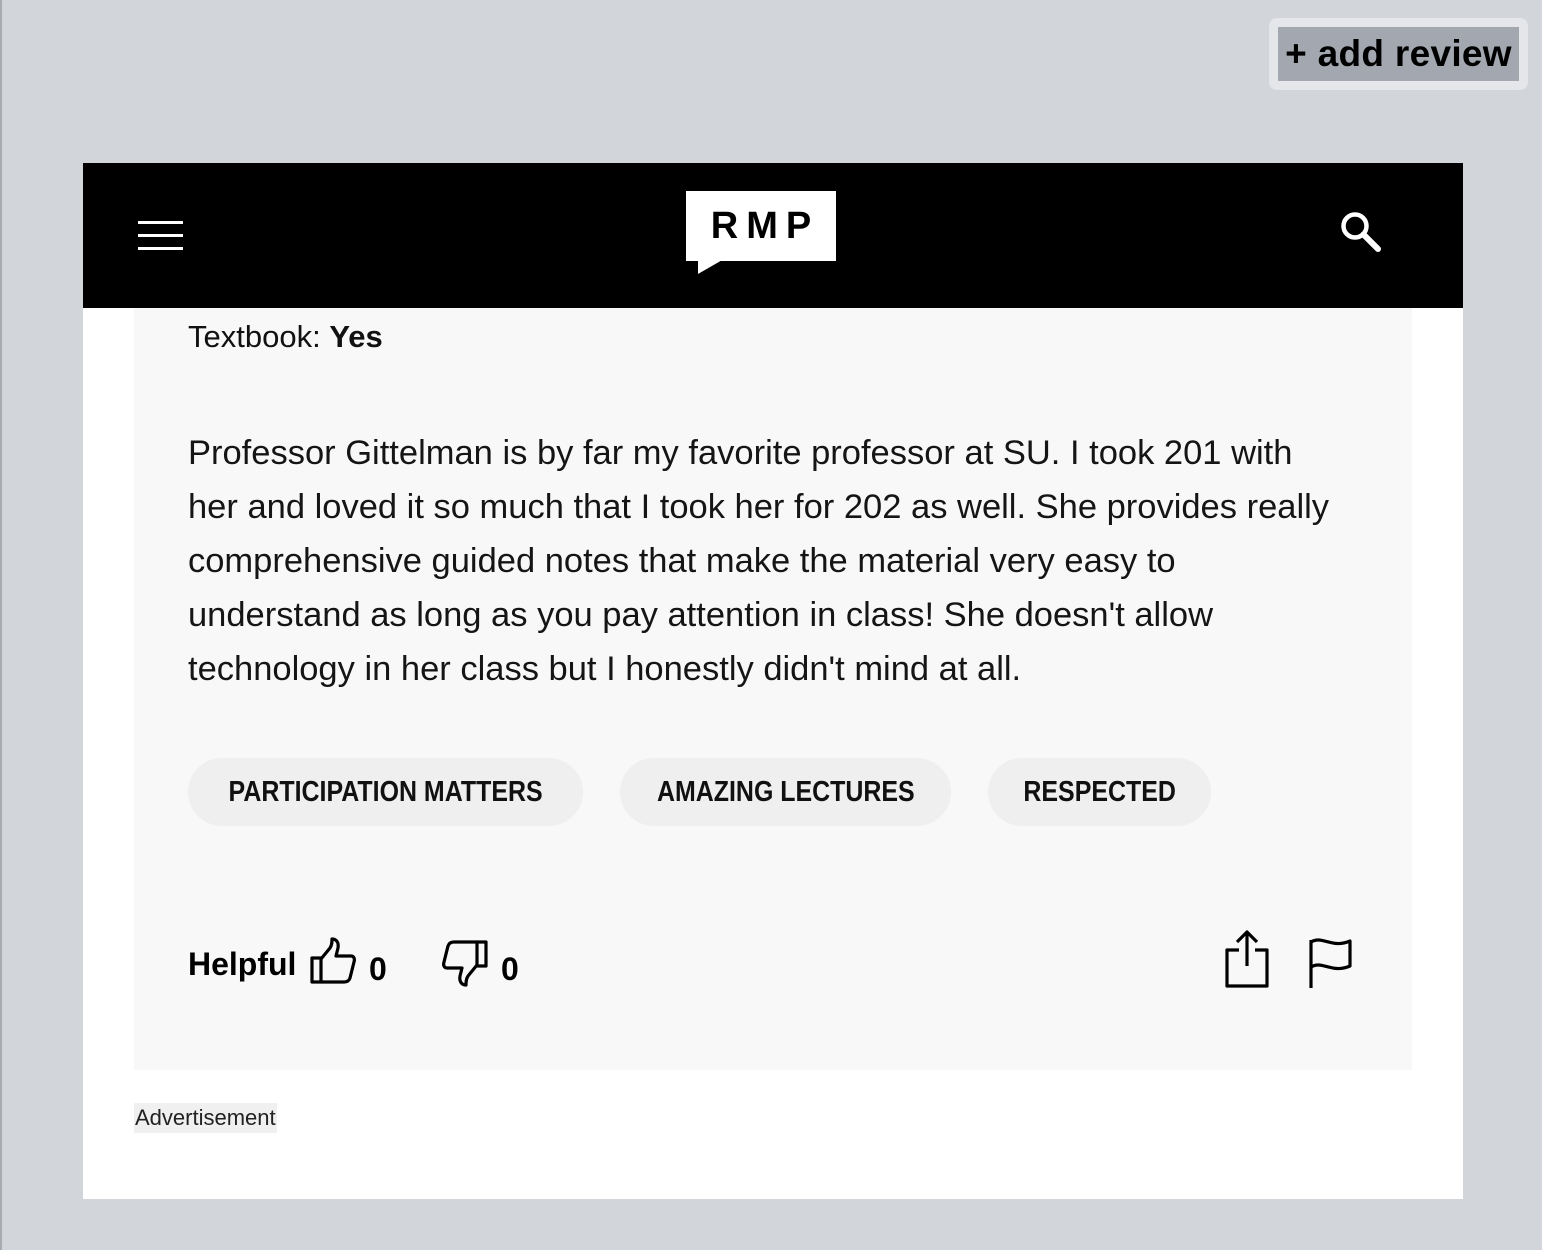 Image resolution: width=1542 pixels, height=1250 pixels. Describe the element at coordinates (1099, 792) in the screenshot. I see `tag-respected: RESPECTED` at that location.